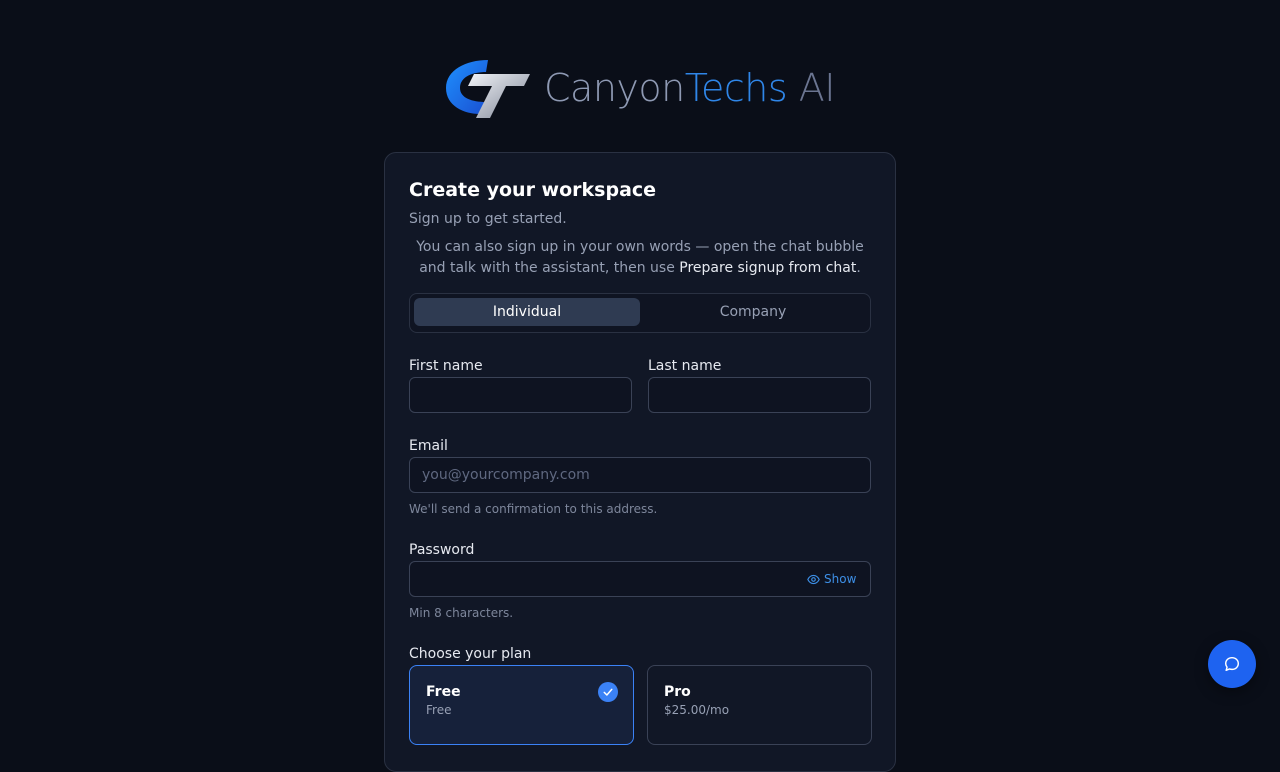 This screenshot has width=1280, height=772. What do you see at coordinates (428, 446) in the screenshot?
I see `email-label: Email` at bounding box center [428, 446].